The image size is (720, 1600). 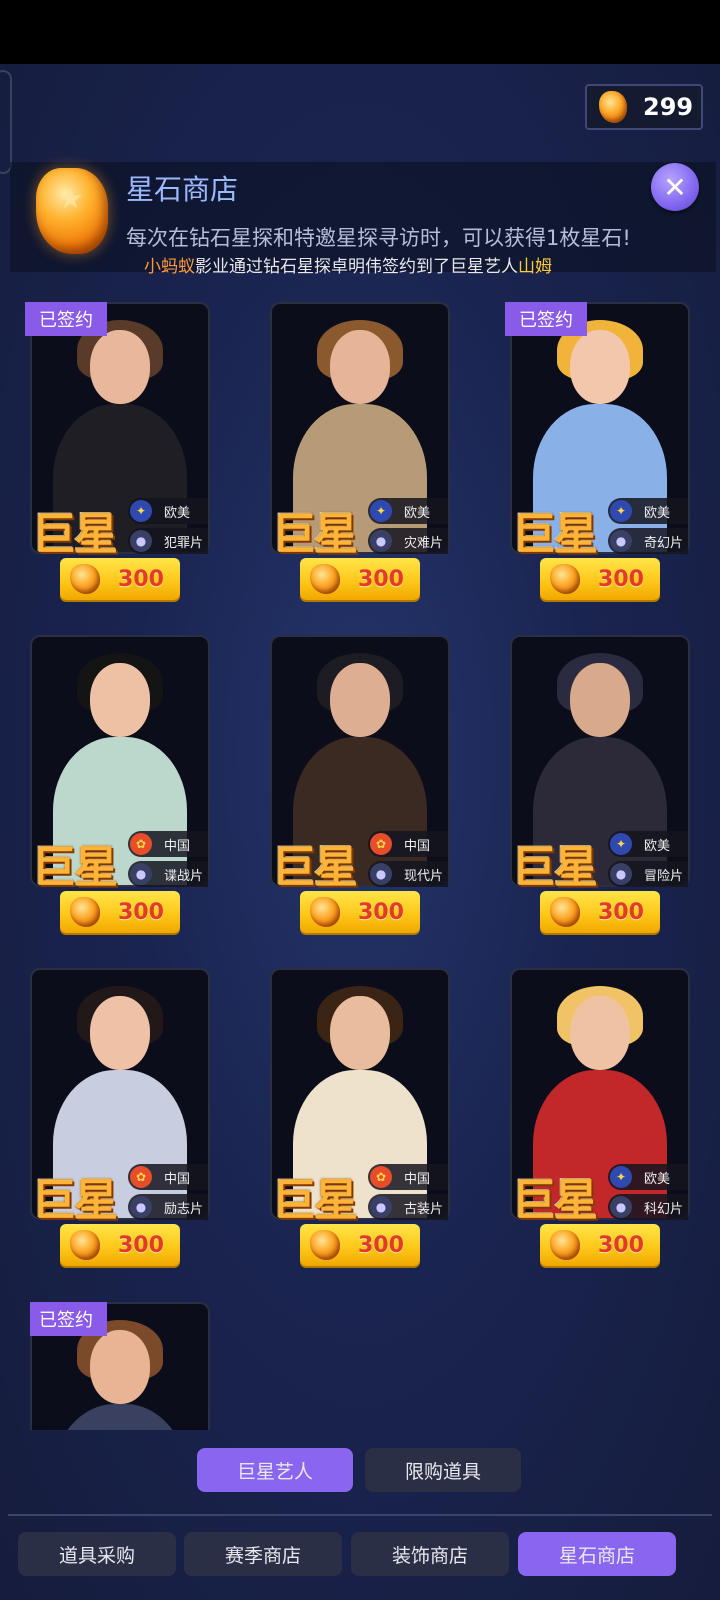 I want to click on genre-label: 古装片, so click(x=424, y=1209).